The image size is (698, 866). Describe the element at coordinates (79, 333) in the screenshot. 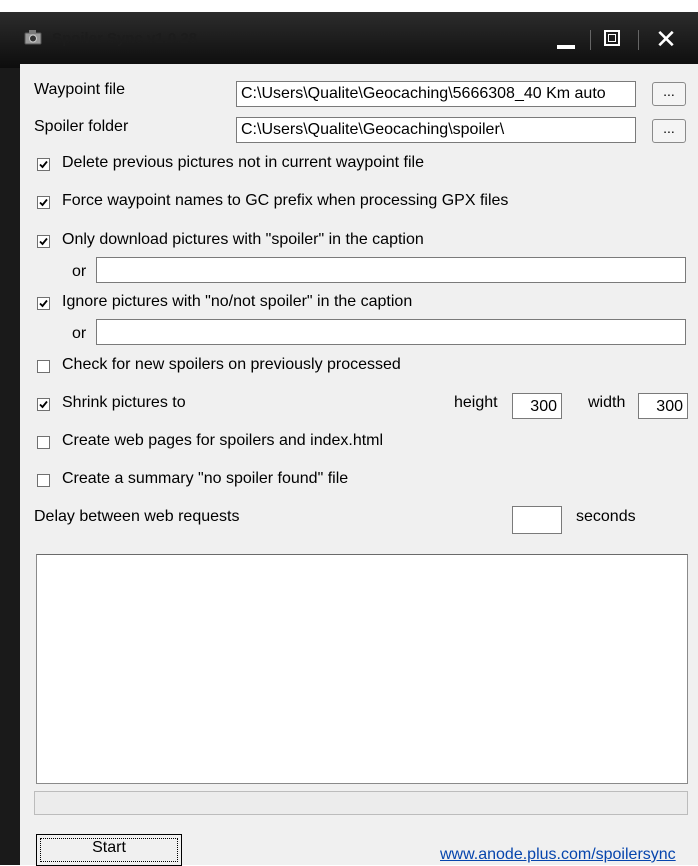

I see `ignore-pictures-or-label: or` at that location.